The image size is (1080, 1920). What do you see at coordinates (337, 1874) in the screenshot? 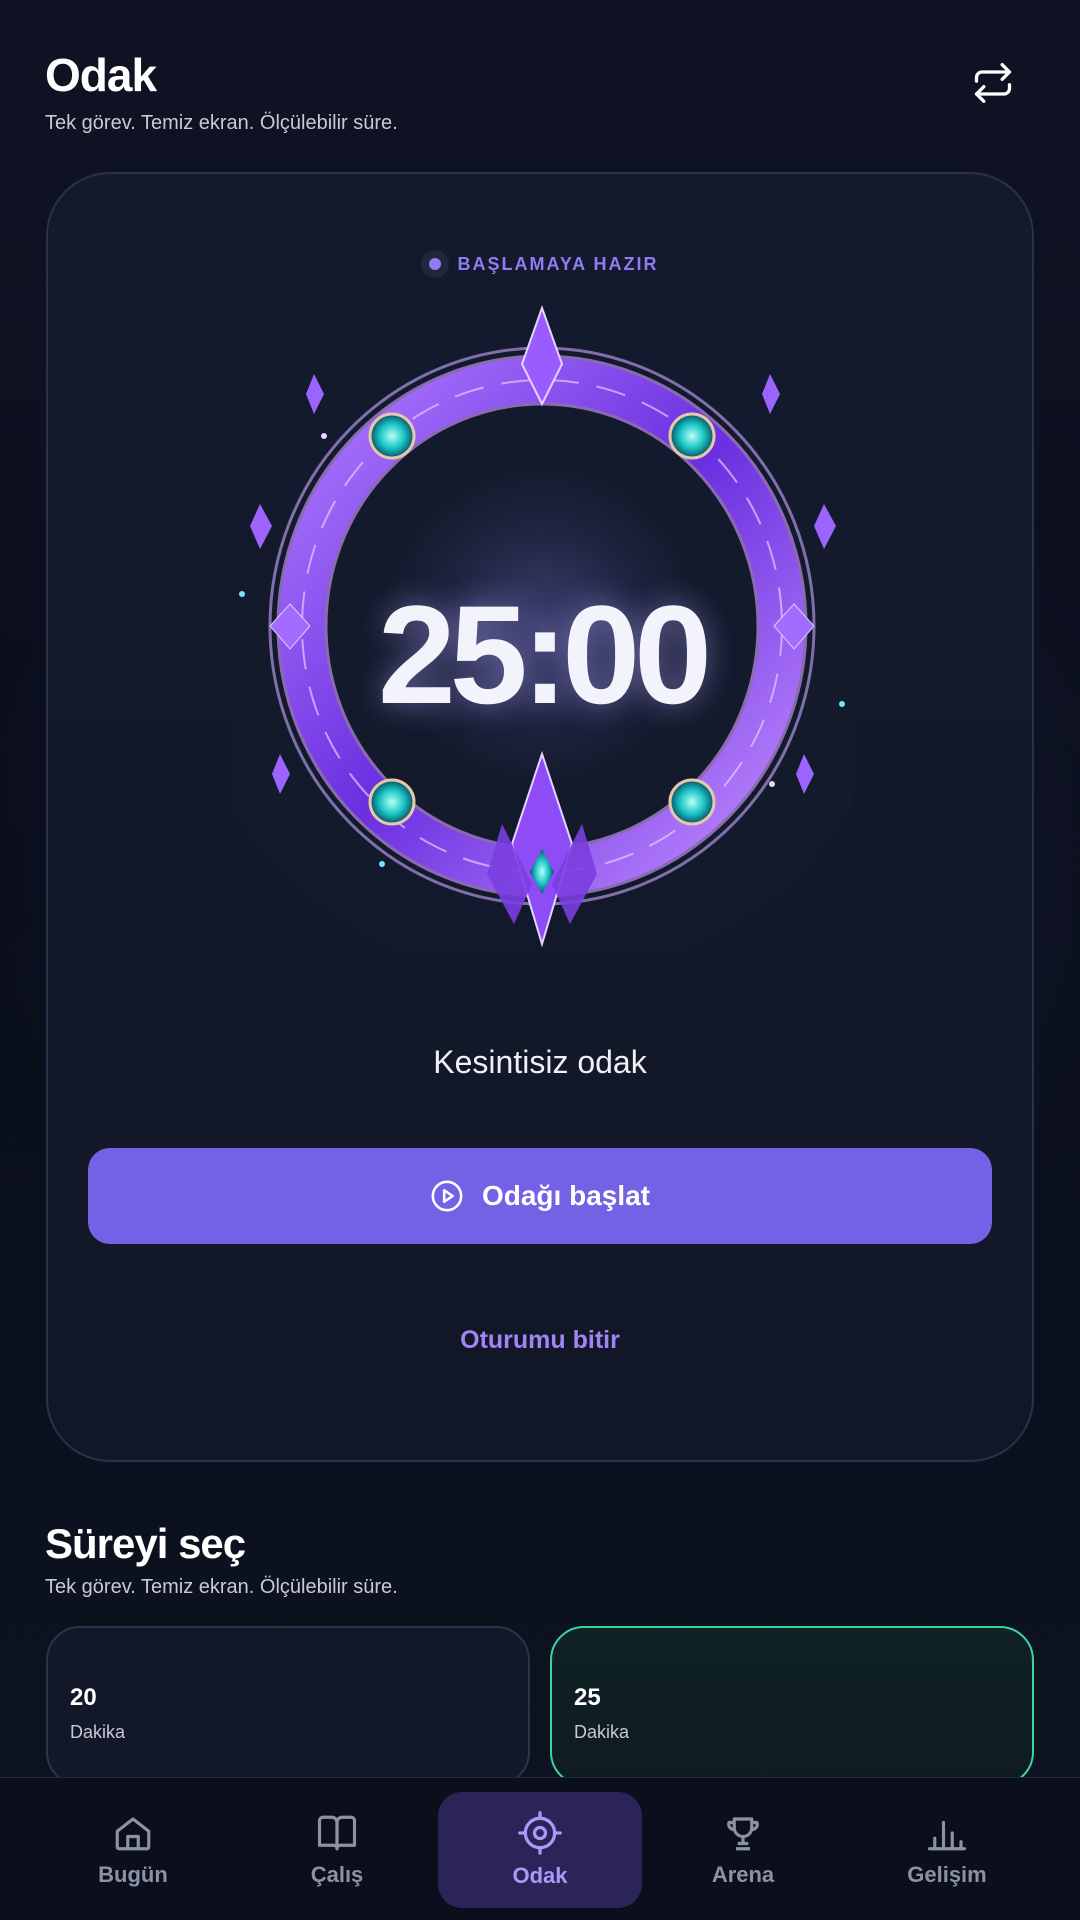
I see `nav-label: Çalış` at bounding box center [337, 1874].